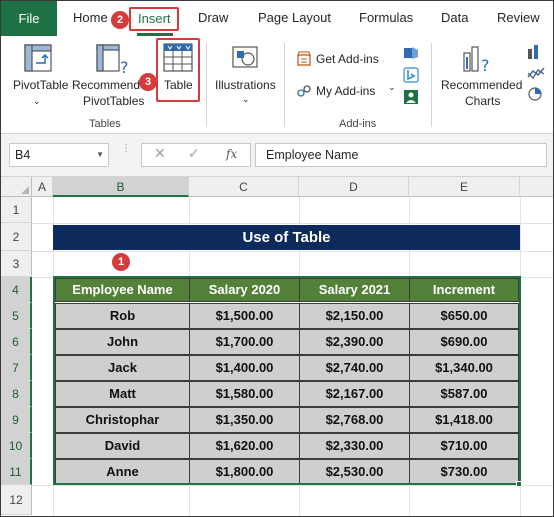  Describe the element at coordinates (464, 187) in the screenshot. I see `column-header-e: E` at that location.